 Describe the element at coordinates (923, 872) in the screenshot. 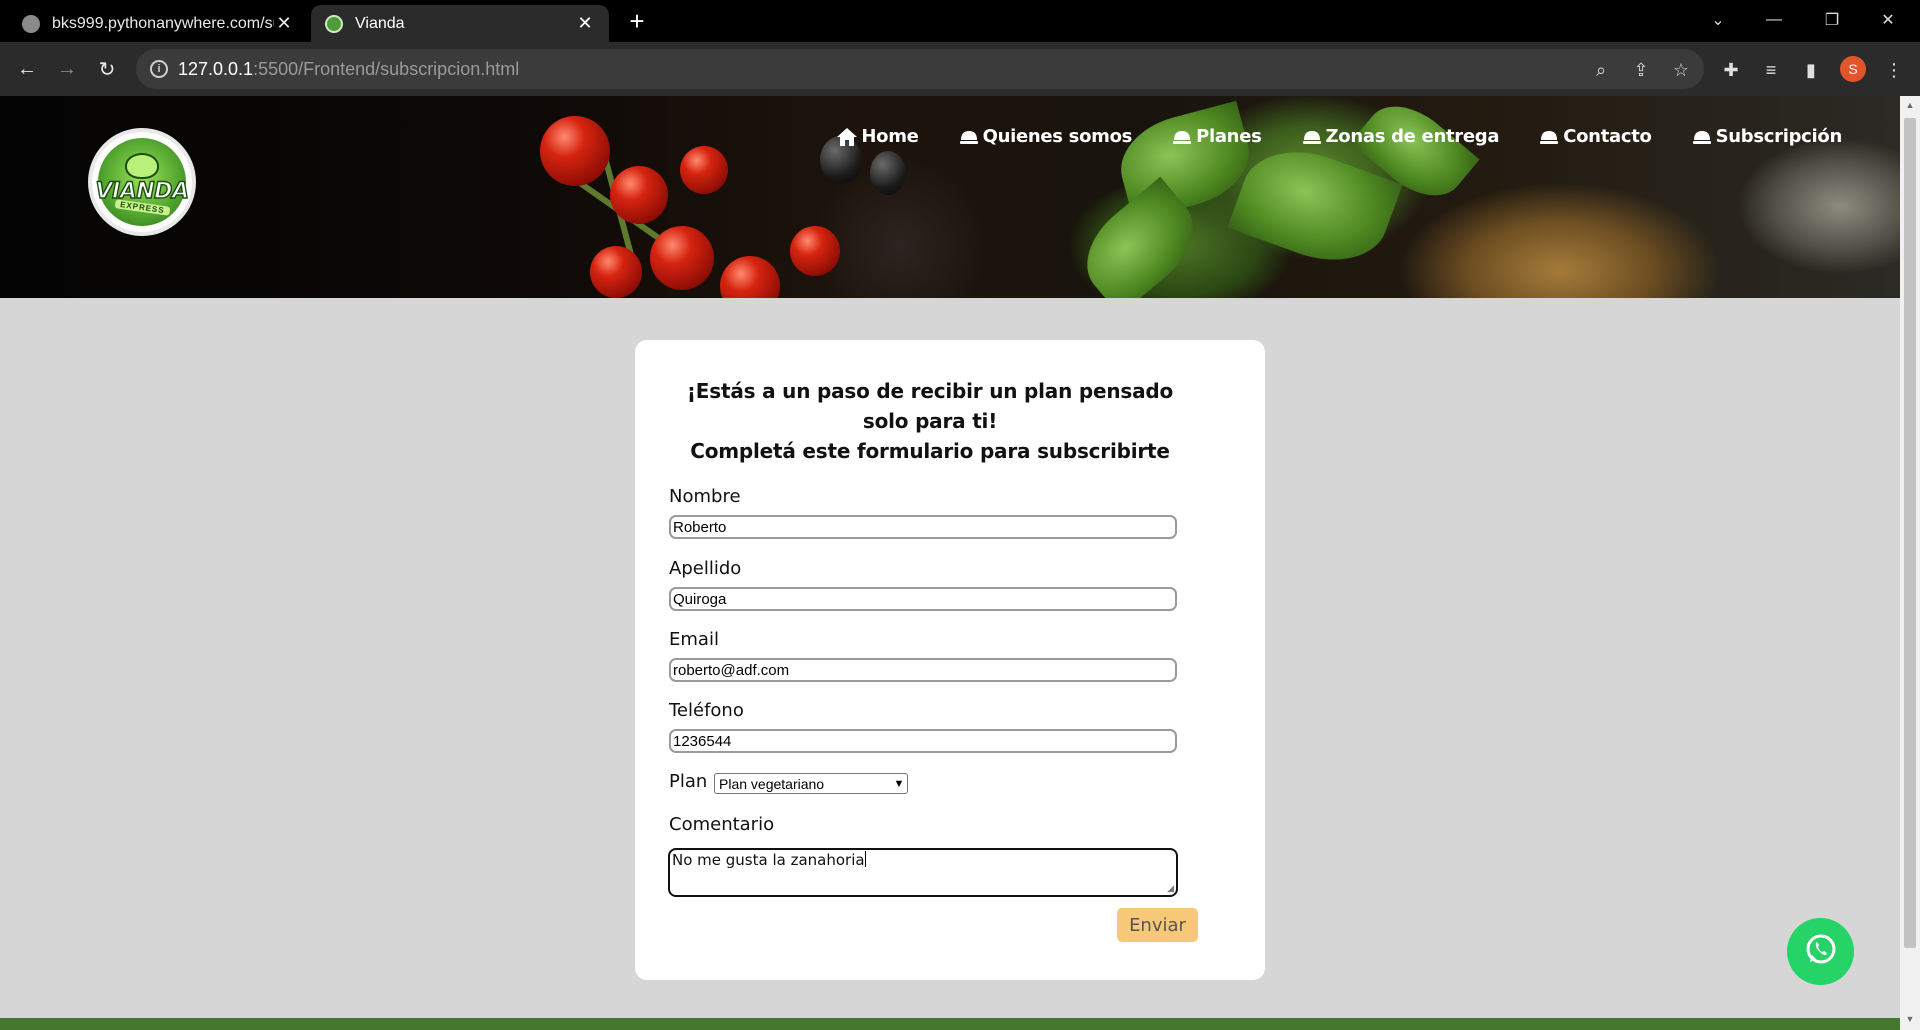

I see `comentario-textarea: No me gusta la zanahoria ◢` at that location.